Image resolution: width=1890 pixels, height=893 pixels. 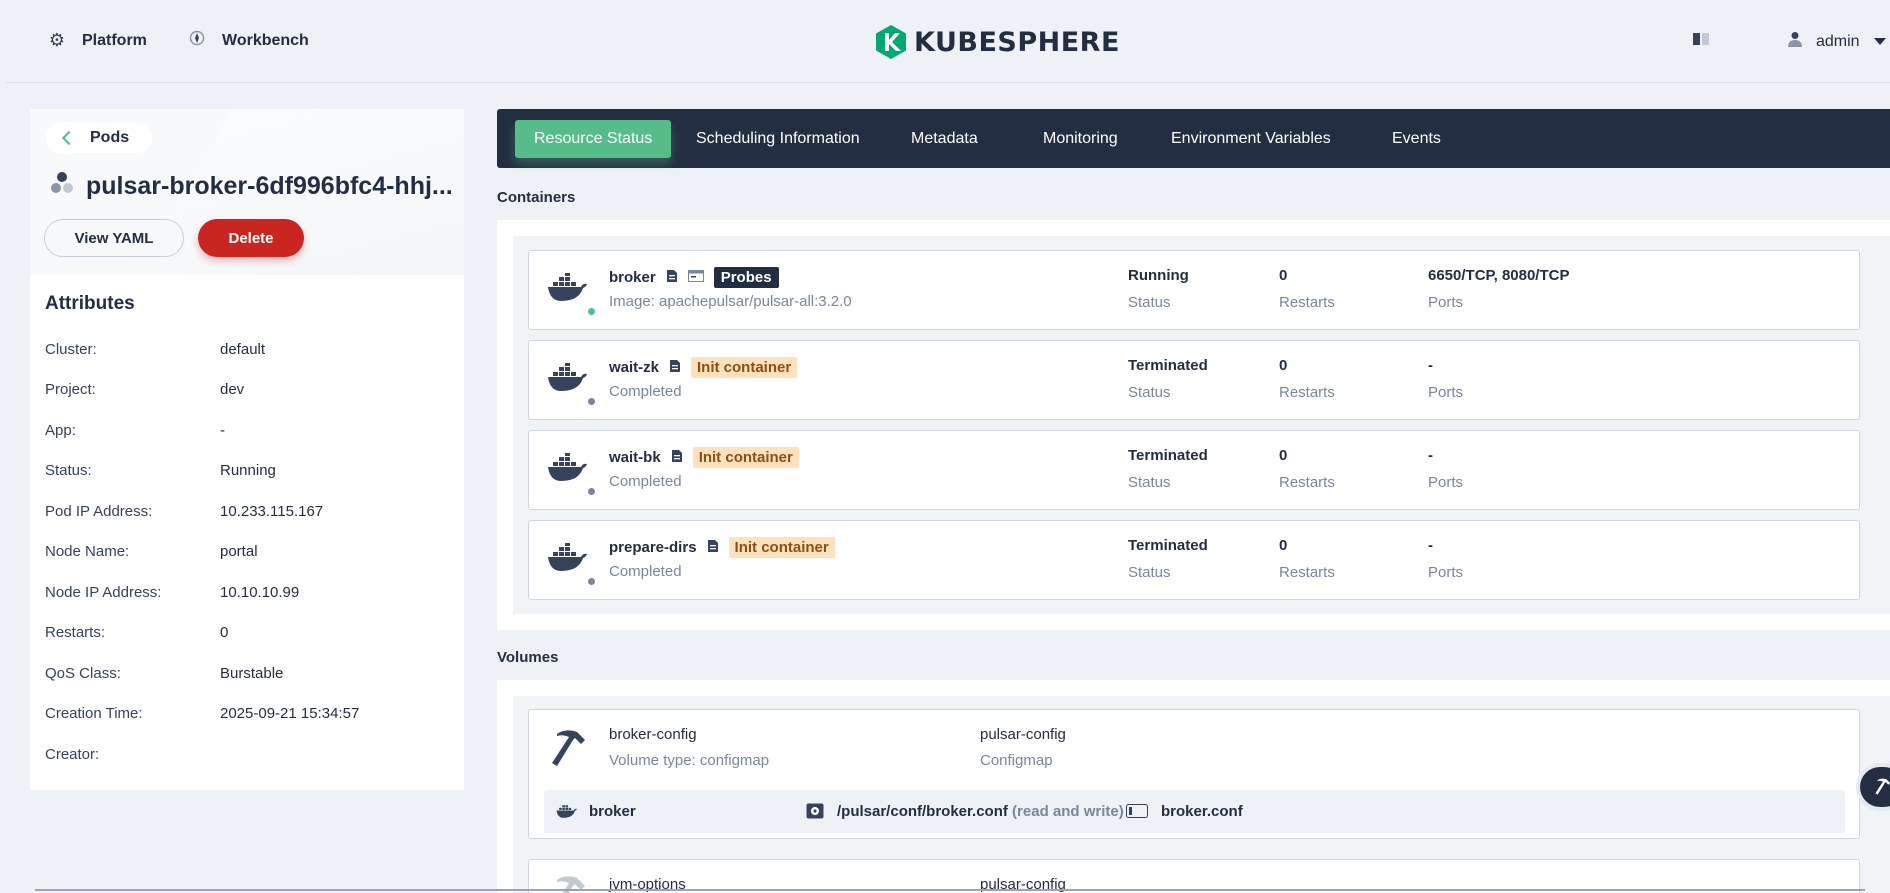 I want to click on ports-value: 6650/TCP, 8080/TCP, so click(x=1499, y=275).